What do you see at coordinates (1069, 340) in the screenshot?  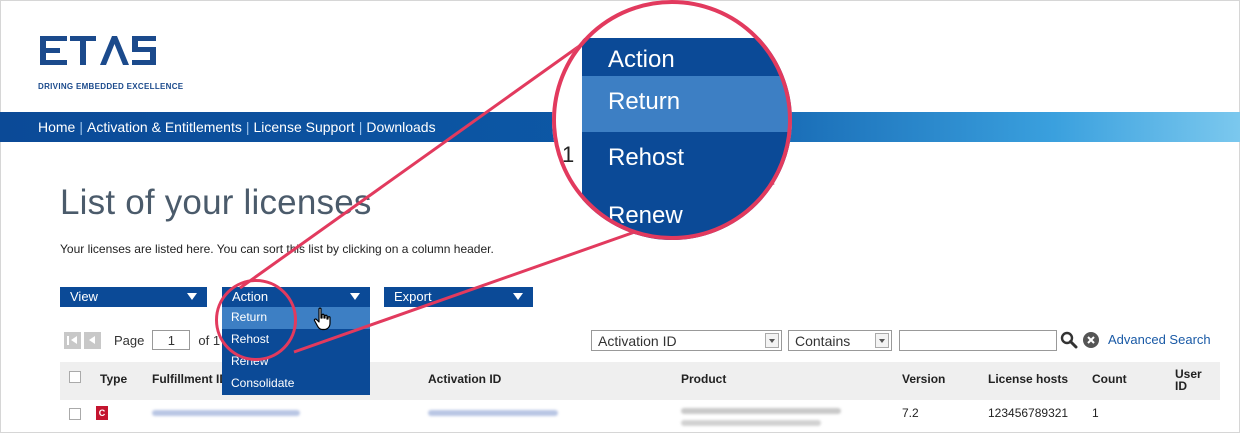 I see `search-icon` at bounding box center [1069, 340].